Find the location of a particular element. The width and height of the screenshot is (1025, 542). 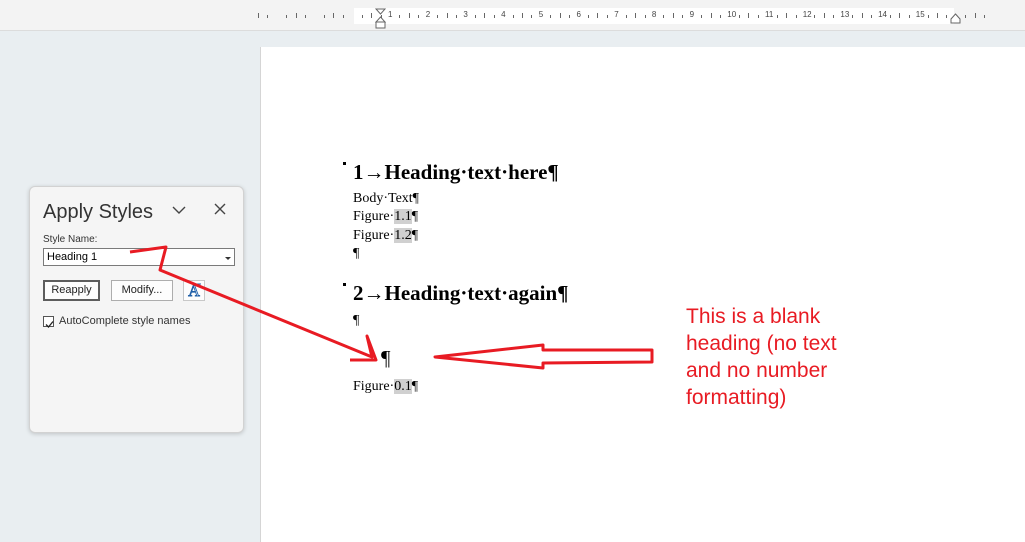

pane-title: Apply Styles is located at coordinates (98, 212).